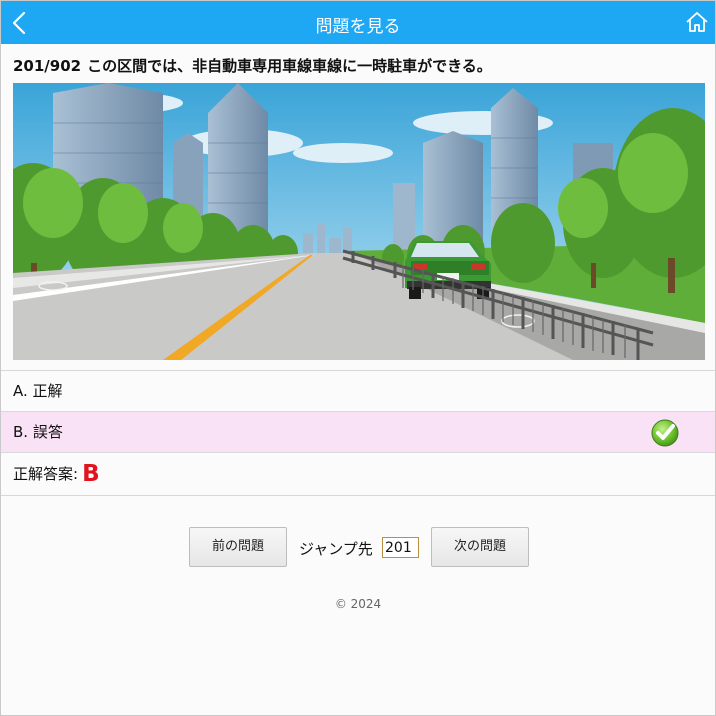  What do you see at coordinates (358, 391) in the screenshot?
I see `option-a: A. 正解` at bounding box center [358, 391].